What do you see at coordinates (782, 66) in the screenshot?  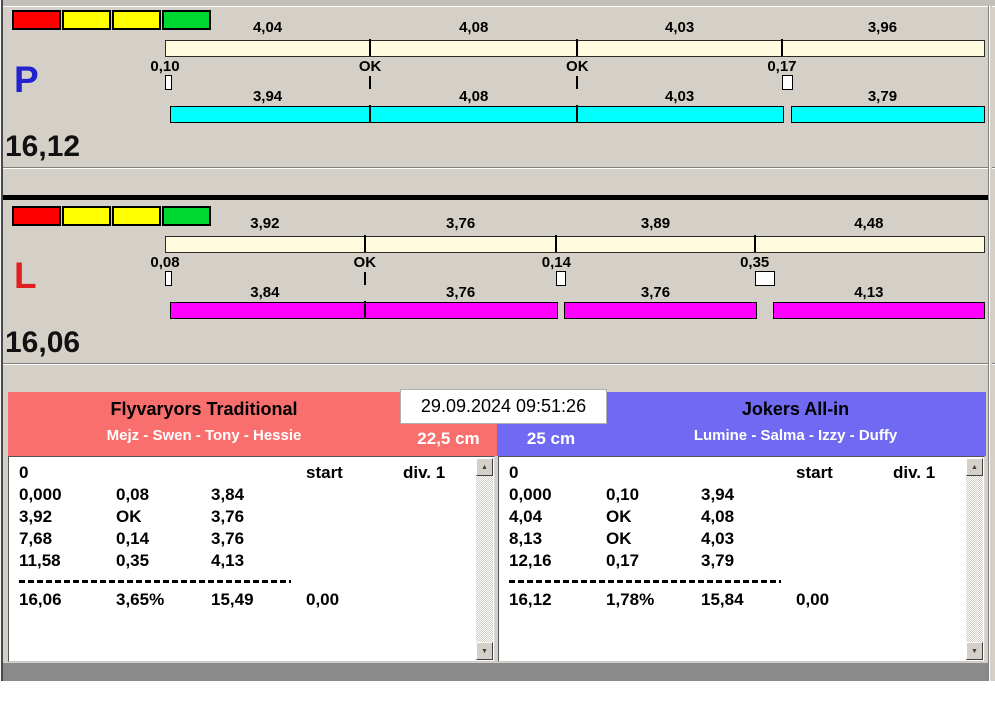 I see `joint-label: 0,17` at bounding box center [782, 66].